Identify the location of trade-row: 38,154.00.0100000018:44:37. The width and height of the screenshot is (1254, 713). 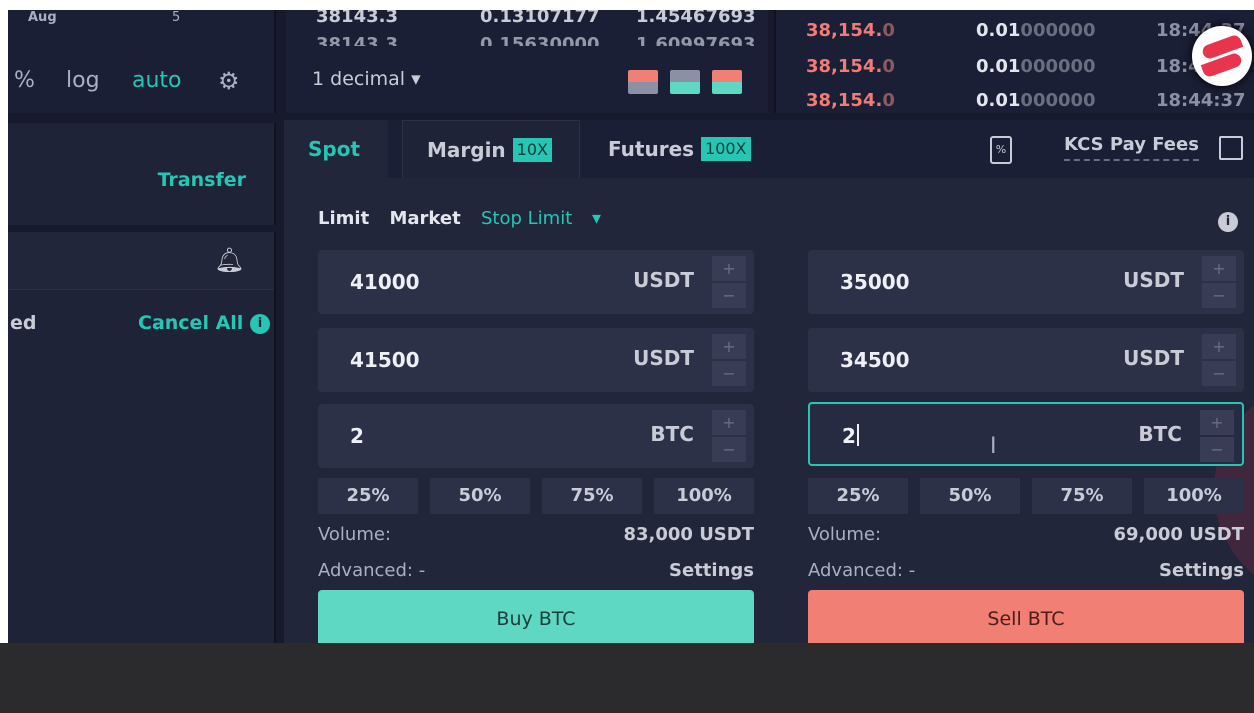
(1026, 66).